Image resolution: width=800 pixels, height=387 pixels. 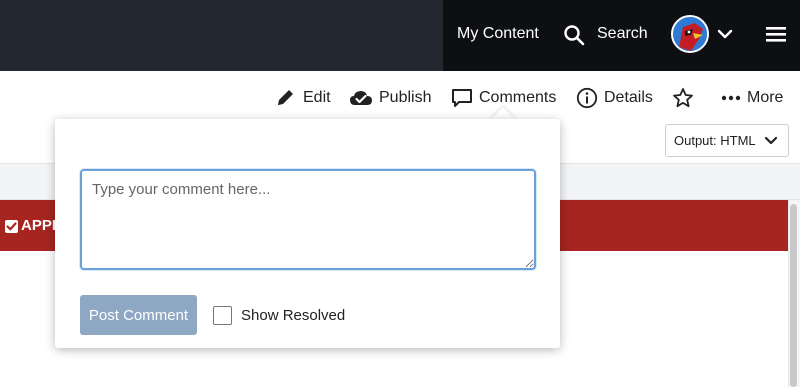 What do you see at coordinates (285, 97) in the screenshot?
I see `pencil-icon` at bounding box center [285, 97].